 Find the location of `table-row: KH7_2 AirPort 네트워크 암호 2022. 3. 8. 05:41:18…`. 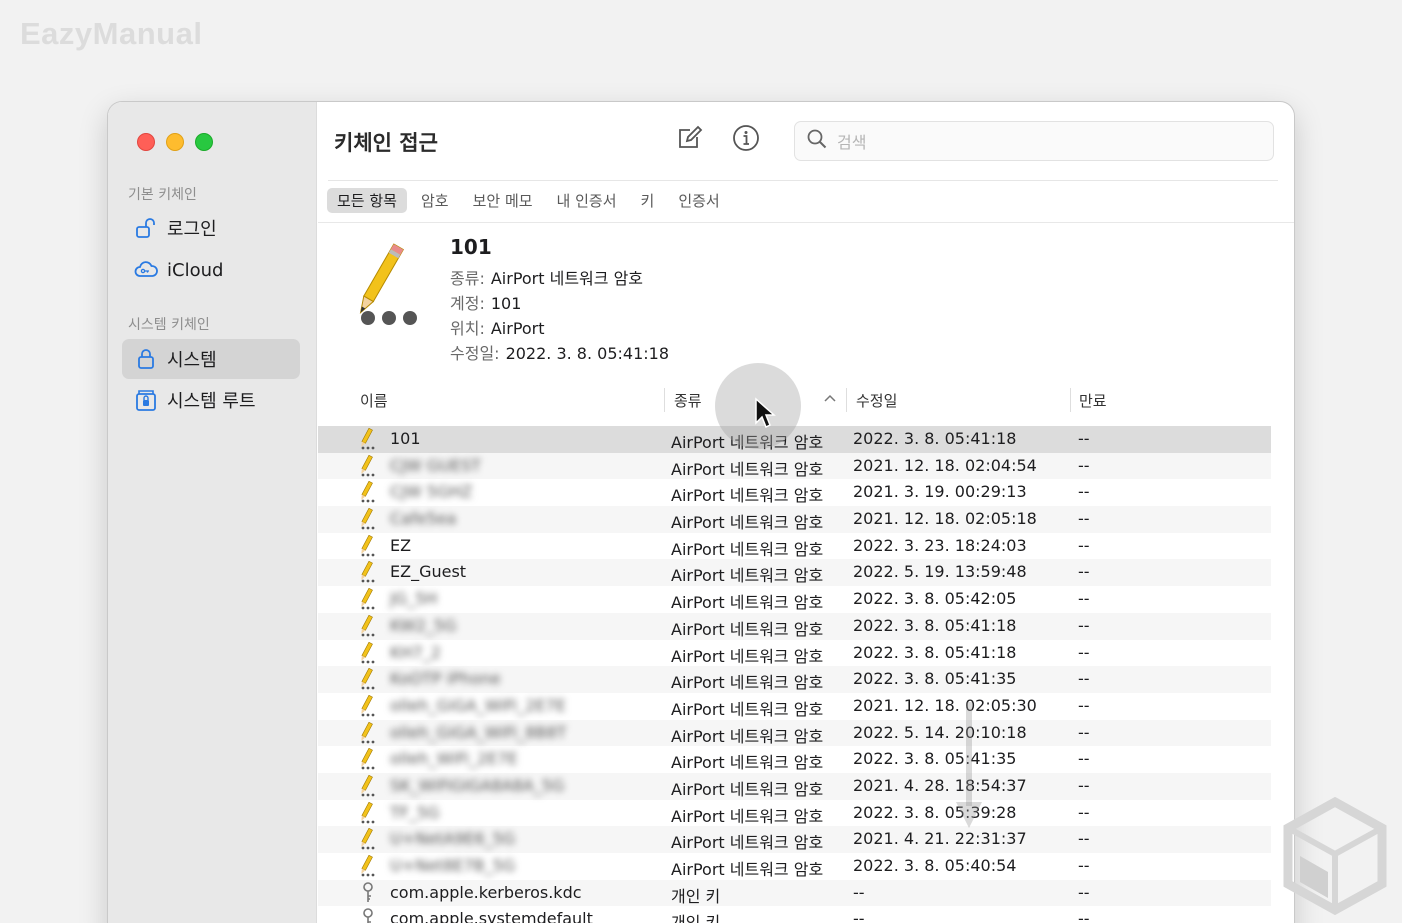

table-row: KH7_2 AirPort 네트워크 암호 2022. 3. 8. 05:41:18… is located at coordinates (794, 653).